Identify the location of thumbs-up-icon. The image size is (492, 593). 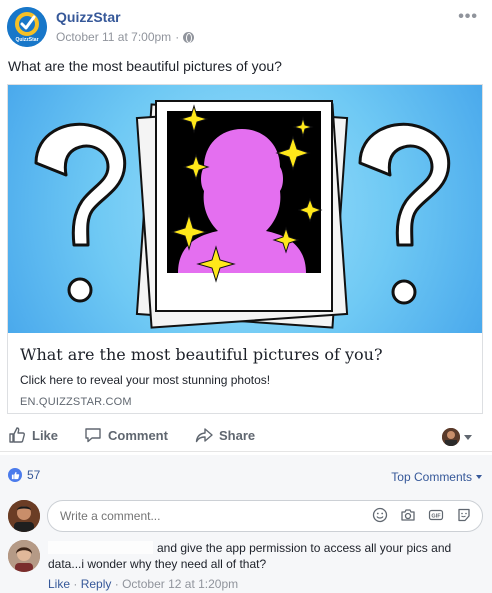
(17, 435).